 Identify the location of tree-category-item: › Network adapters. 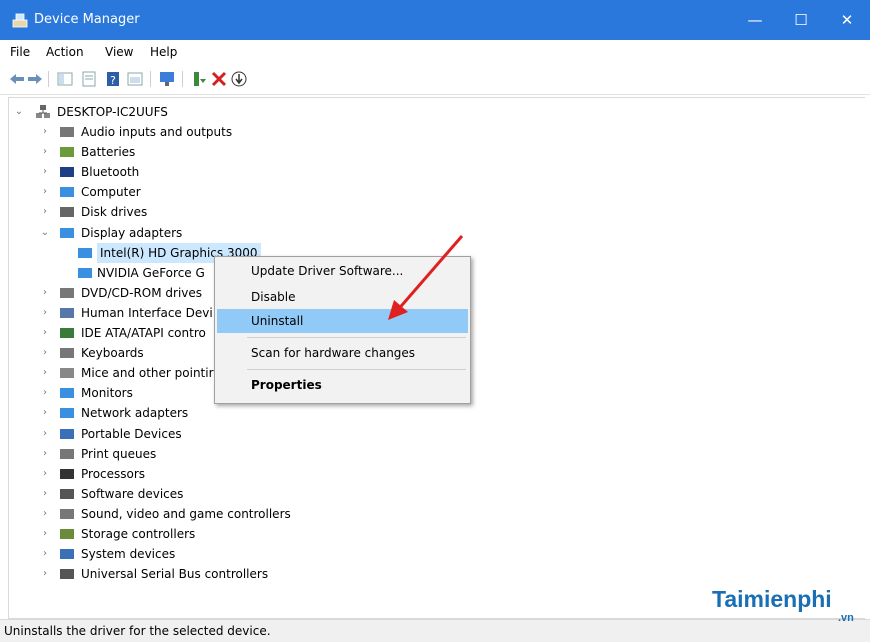
(139, 413).